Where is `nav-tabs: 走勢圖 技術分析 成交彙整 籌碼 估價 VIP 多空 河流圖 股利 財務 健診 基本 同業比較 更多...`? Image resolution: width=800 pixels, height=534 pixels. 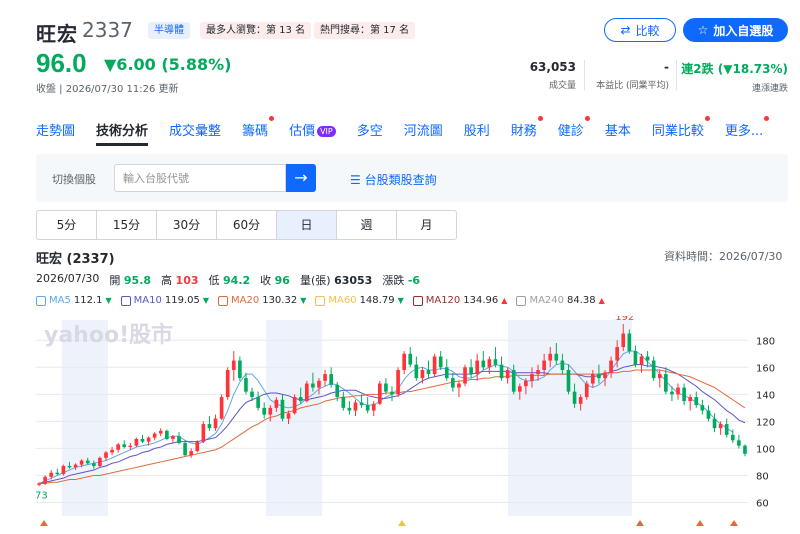
nav-tabs: 走勢圖 技術分析 成交彙整 籌碼 估價 VIP 多空 河流圖 股利 財務 健診 基本 同業比較 更多... is located at coordinates (410, 131).